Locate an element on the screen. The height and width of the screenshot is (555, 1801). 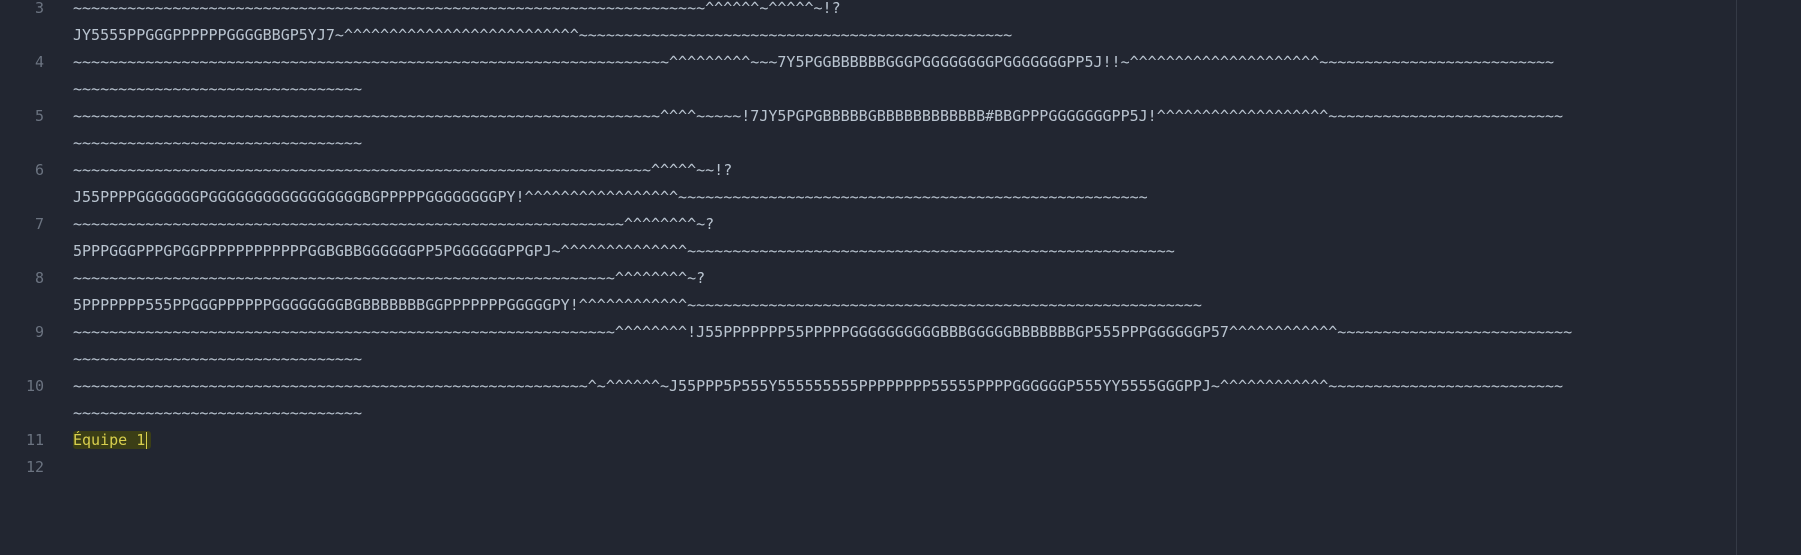
search-highlight: Équipe 1 is located at coordinates (112, 440).